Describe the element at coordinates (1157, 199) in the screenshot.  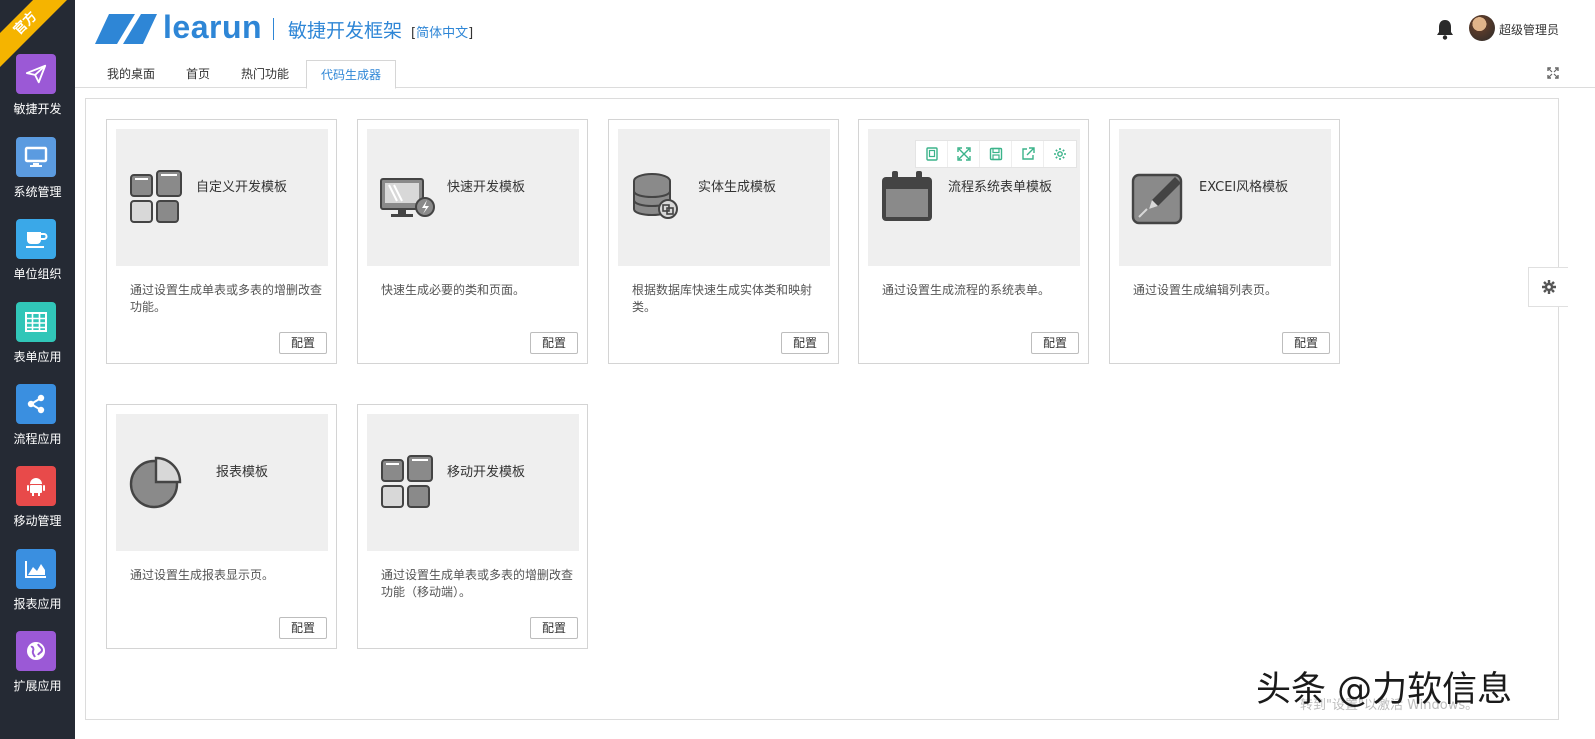
I see `edit-pencil-icon` at that location.